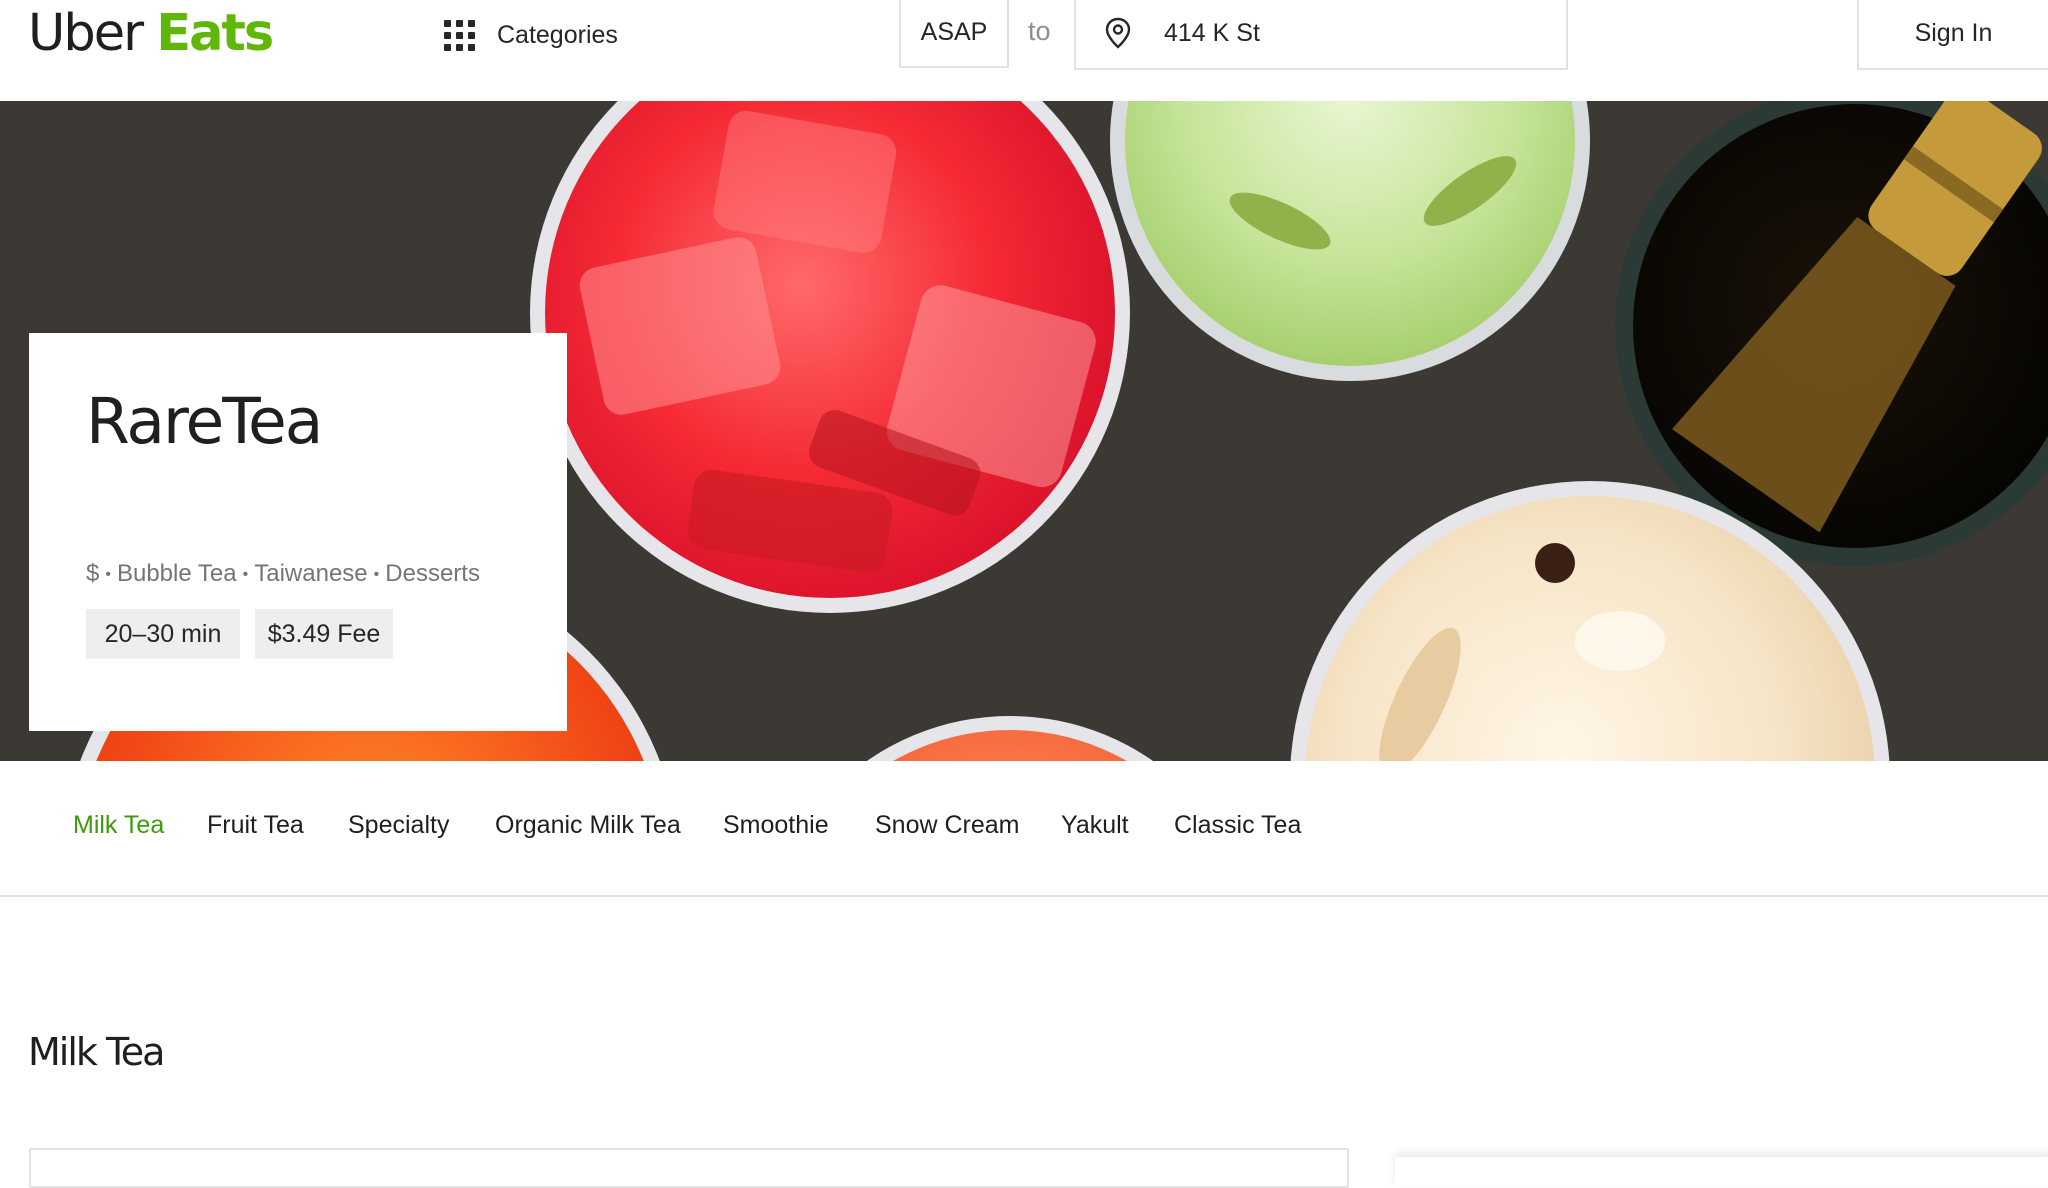 The width and height of the screenshot is (2048, 1188). I want to click on address-input: 414 K St, so click(1321, 35).